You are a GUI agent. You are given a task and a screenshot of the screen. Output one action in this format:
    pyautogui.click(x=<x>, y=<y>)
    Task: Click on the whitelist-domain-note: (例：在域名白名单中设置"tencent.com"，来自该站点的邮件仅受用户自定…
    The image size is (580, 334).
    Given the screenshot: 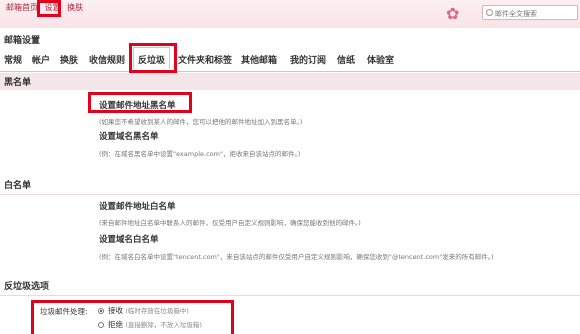 What is the action you would take?
    pyautogui.click(x=296, y=257)
    